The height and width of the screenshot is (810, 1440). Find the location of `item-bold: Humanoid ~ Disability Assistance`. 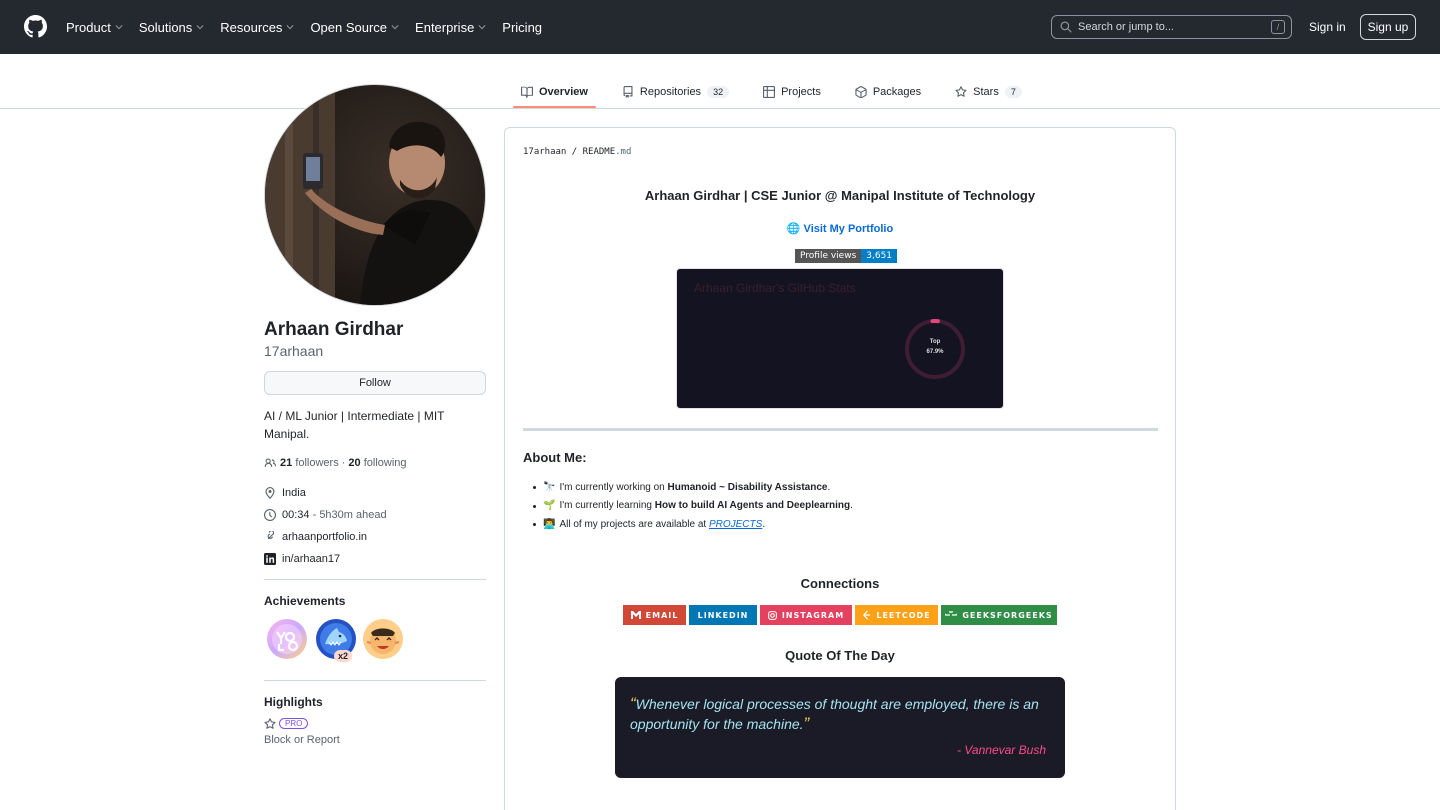

item-bold: Humanoid ~ Disability Assistance is located at coordinates (747, 487).